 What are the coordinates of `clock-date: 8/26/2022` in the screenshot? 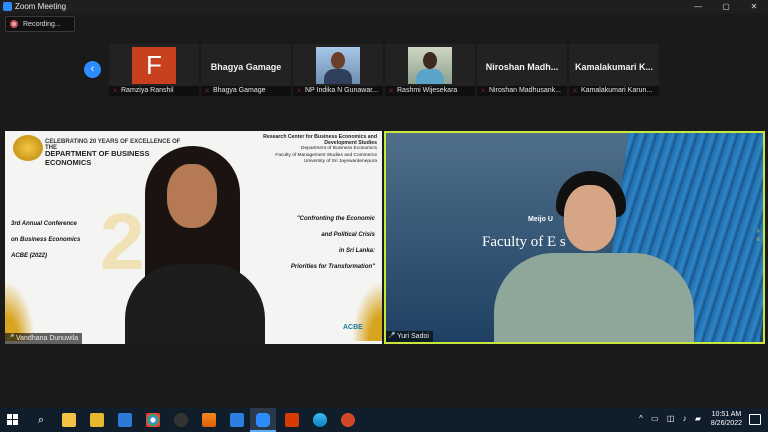 It's located at (726, 423).